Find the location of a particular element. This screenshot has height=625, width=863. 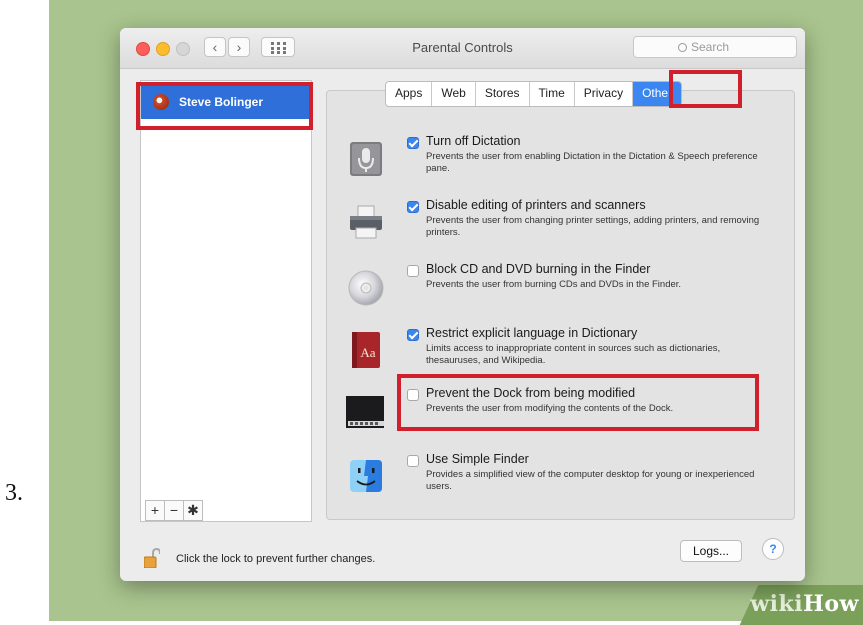

highlight-other-tab is located at coordinates (705, 89).